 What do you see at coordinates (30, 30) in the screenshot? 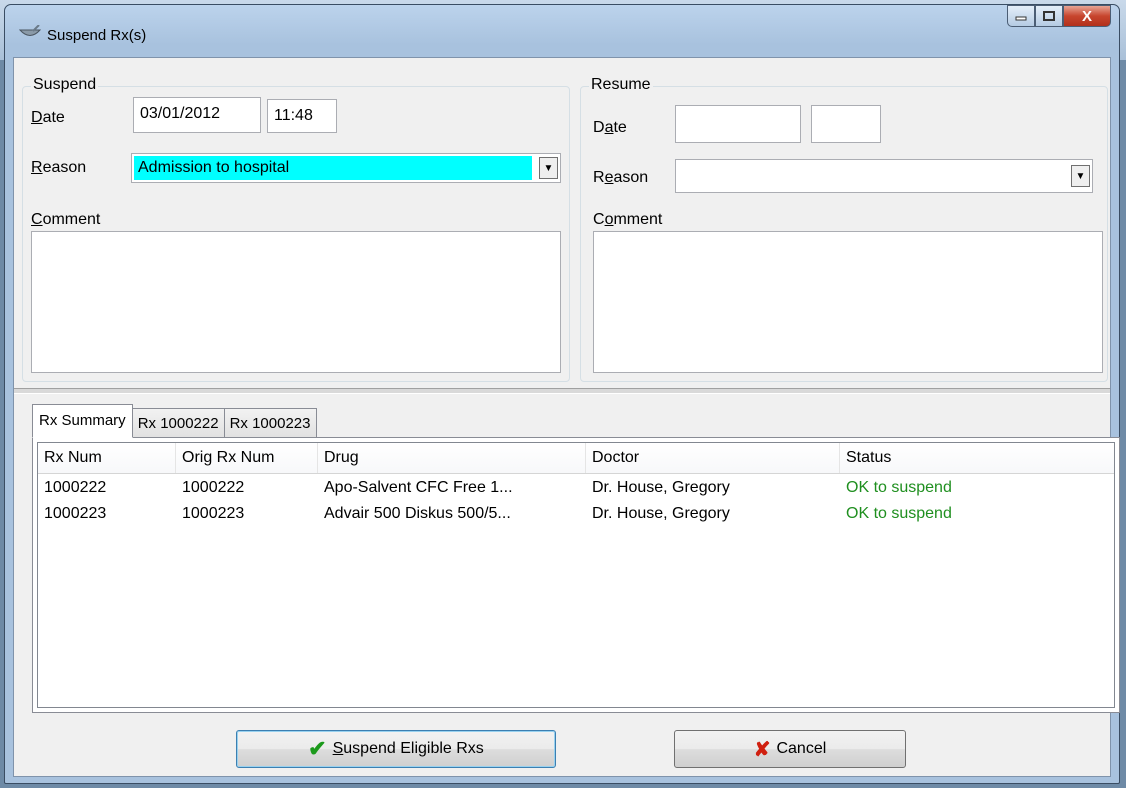
I see `mortar-pestle-icon` at bounding box center [30, 30].